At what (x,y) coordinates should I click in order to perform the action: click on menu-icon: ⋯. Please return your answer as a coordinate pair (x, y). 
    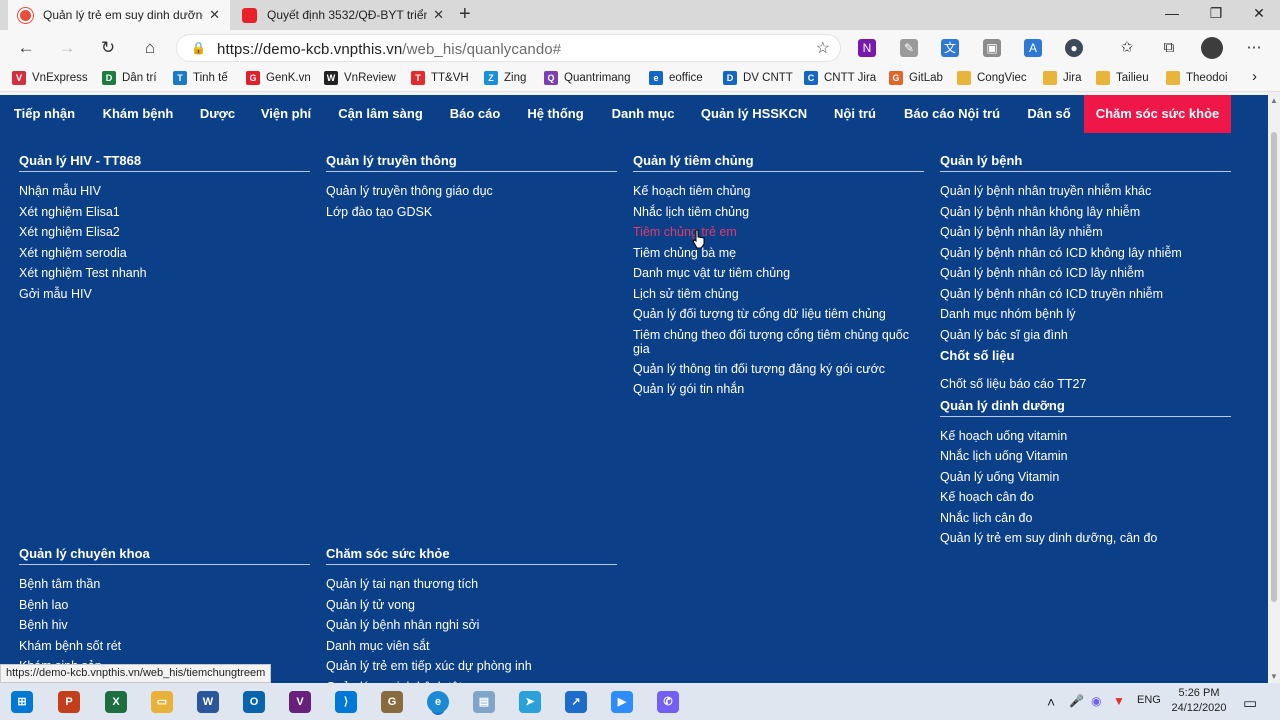
    Looking at the image, I should click on (1254, 48).